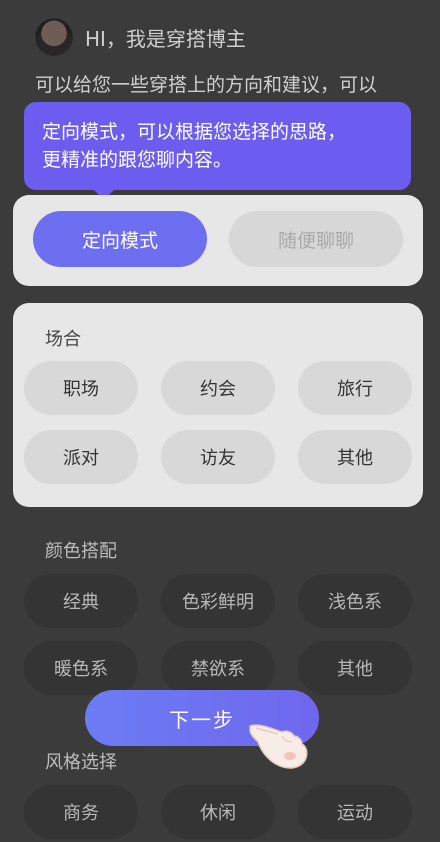 The image size is (440, 842). I want to click on occasion-chip-party: 派对, so click(81, 457).